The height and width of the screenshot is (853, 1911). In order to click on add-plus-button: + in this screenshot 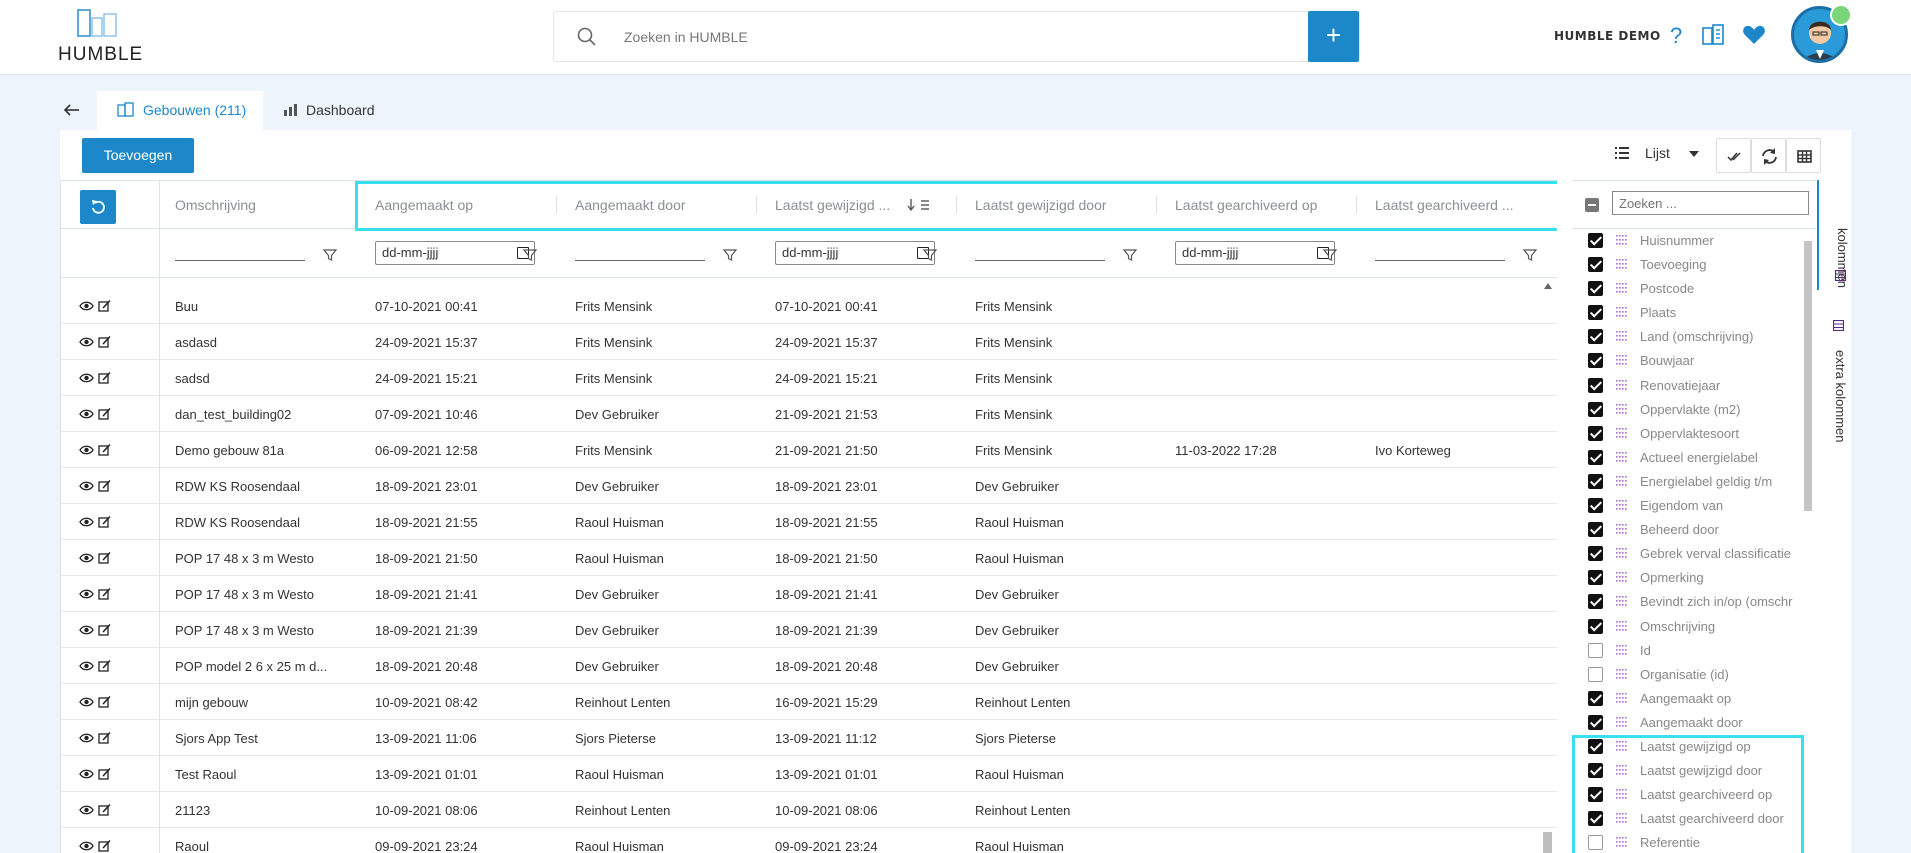, I will do `click(1333, 36)`.